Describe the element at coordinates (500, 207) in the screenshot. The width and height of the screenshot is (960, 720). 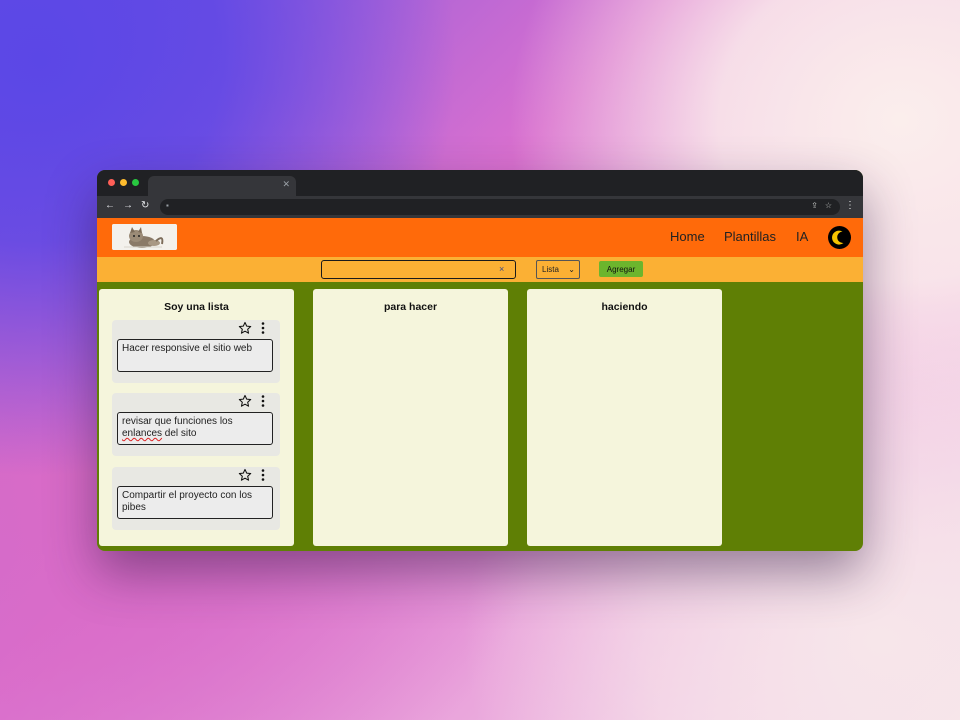
I see `address-bar: ▪ ⇪ ☆` at that location.